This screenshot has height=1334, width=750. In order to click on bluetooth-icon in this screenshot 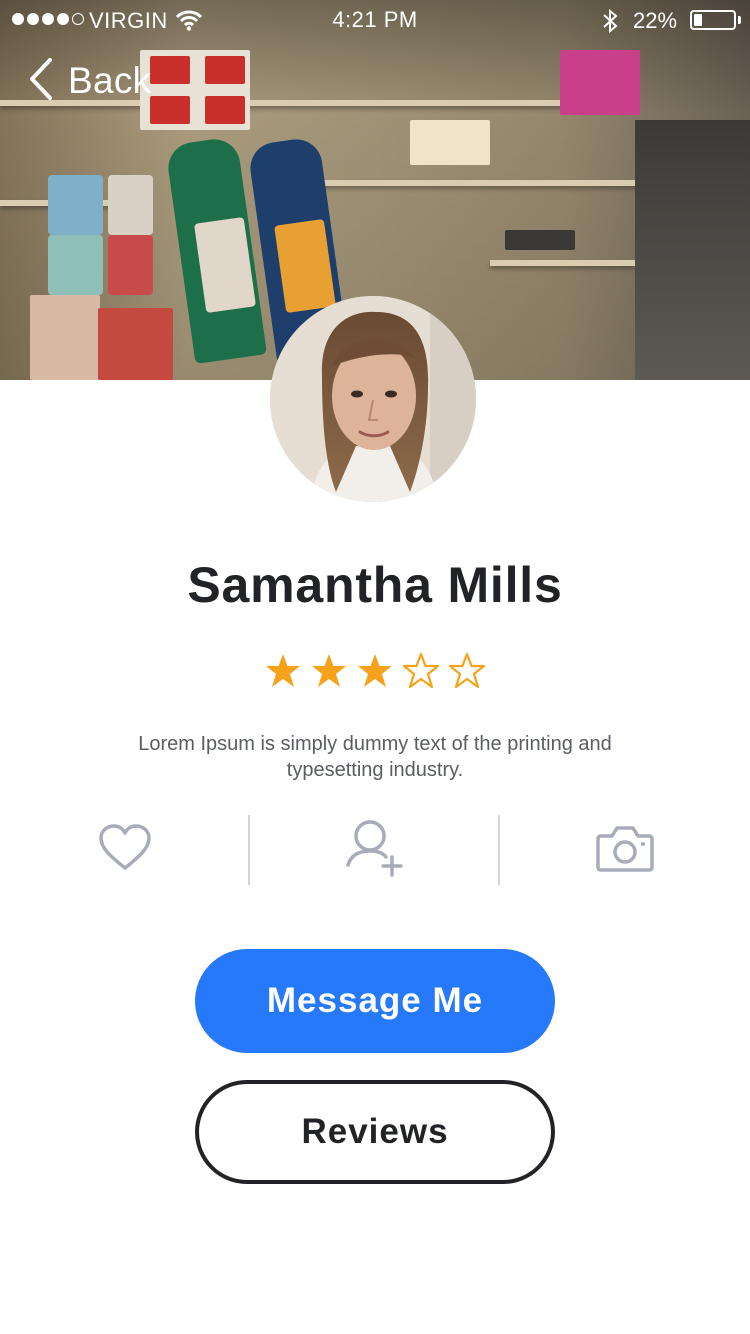, I will do `click(610, 24)`.